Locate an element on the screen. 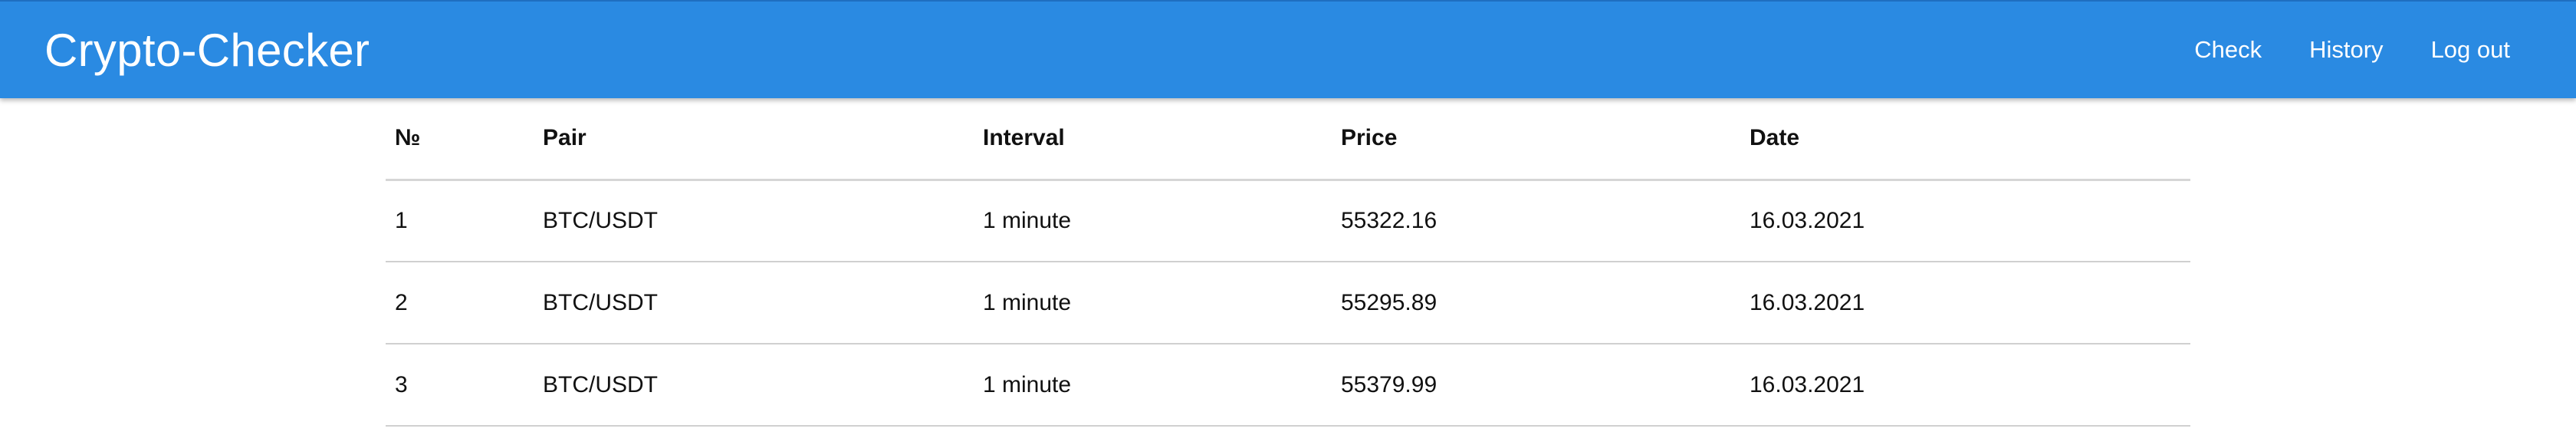 The height and width of the screenshot is (445, 2576). nav-link-logout: Log out is located at coordinates (2470, 50).